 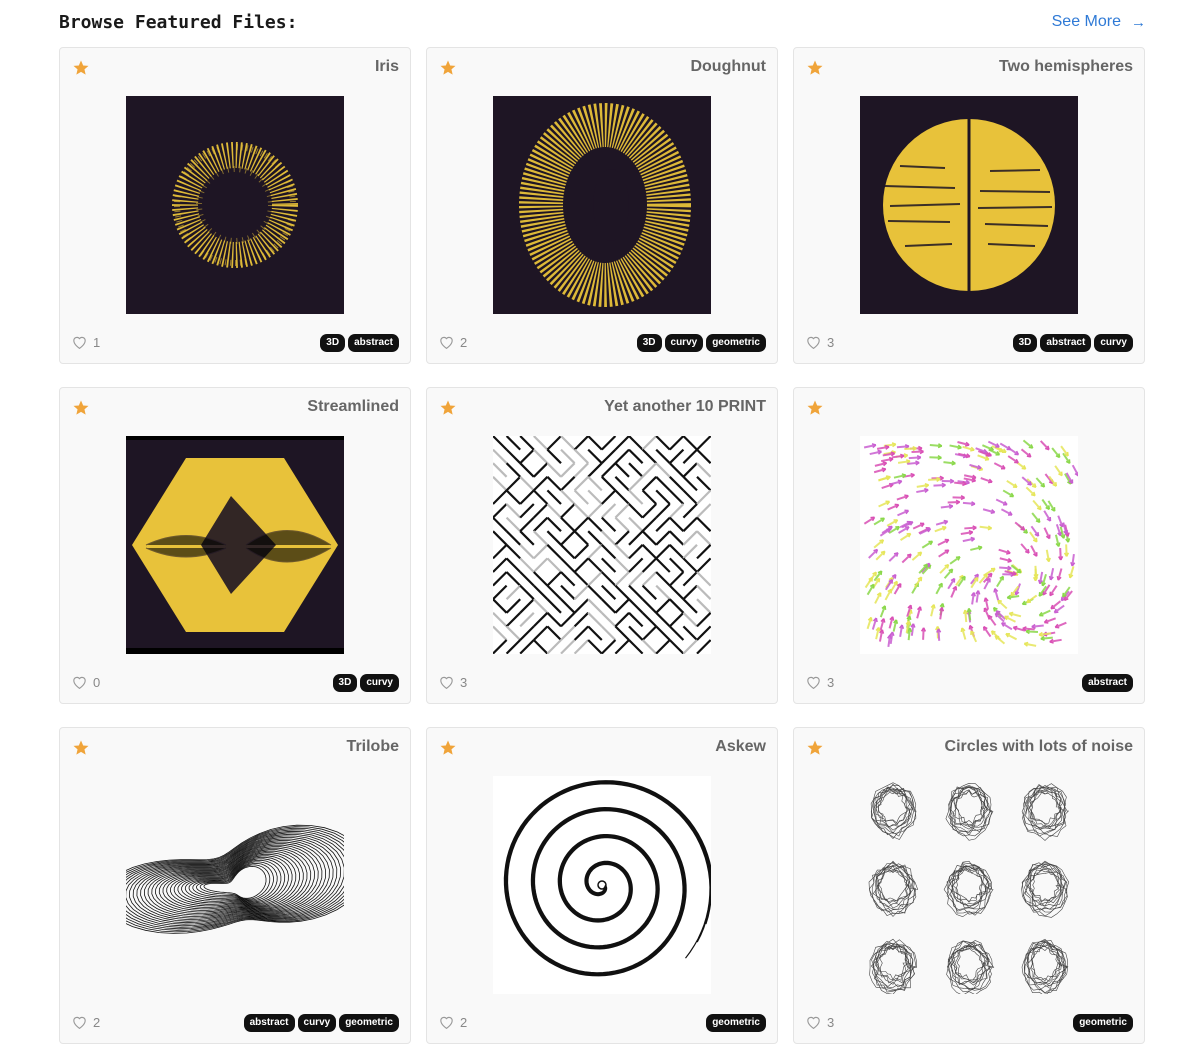 I want to click on card-title: Iris, so click(x=387, y=67).